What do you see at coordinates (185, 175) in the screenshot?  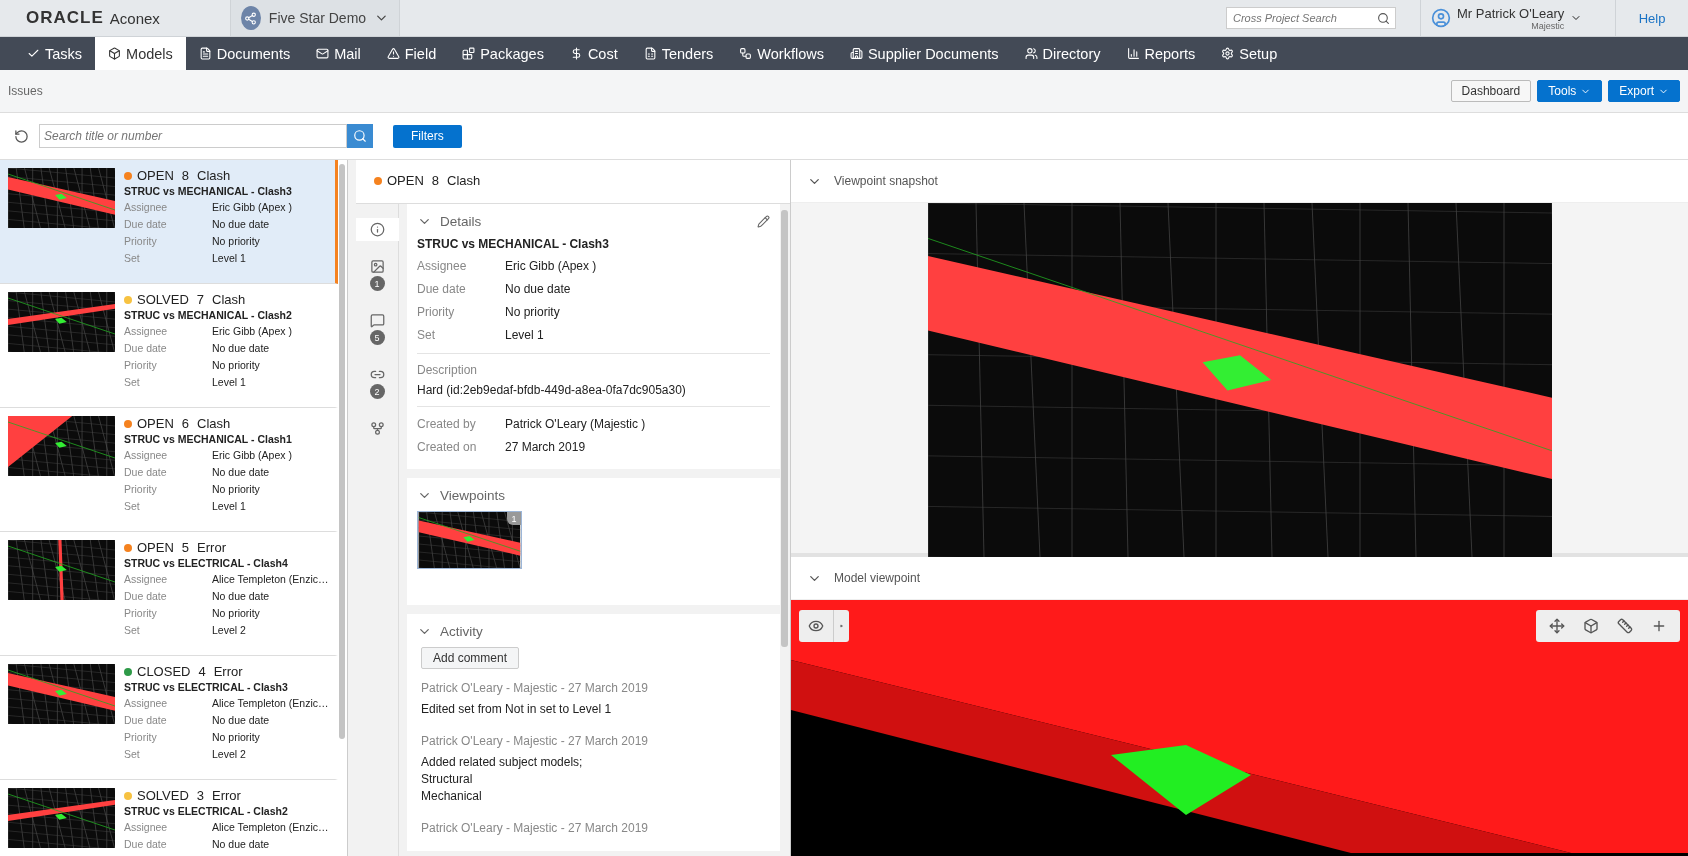 I see `issue-number: 8` at bounding box center [185, 175].